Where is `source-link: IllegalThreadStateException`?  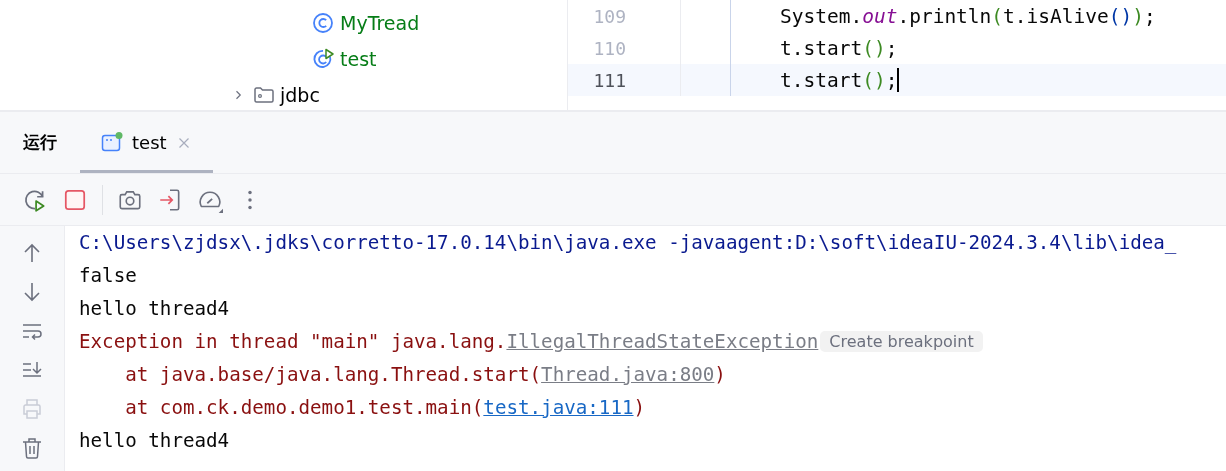
source-link: IllegalThreadStateException is located at coordinates (662, 341).